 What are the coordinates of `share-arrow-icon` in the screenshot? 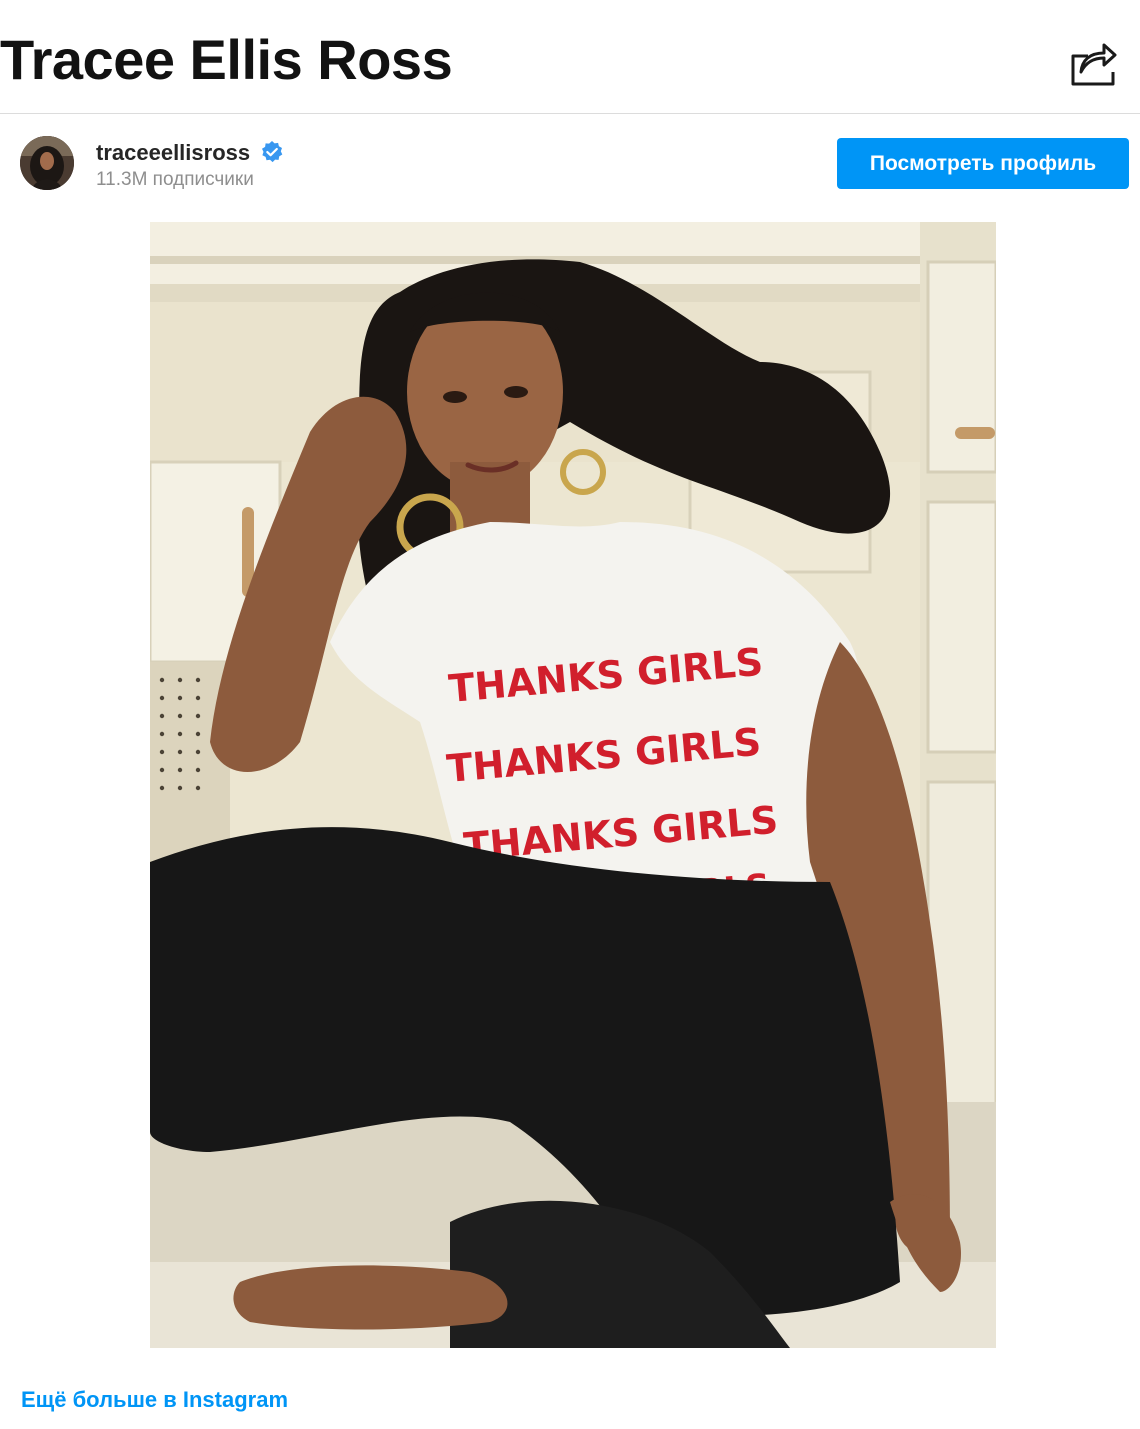 It's located at (1094, 64).